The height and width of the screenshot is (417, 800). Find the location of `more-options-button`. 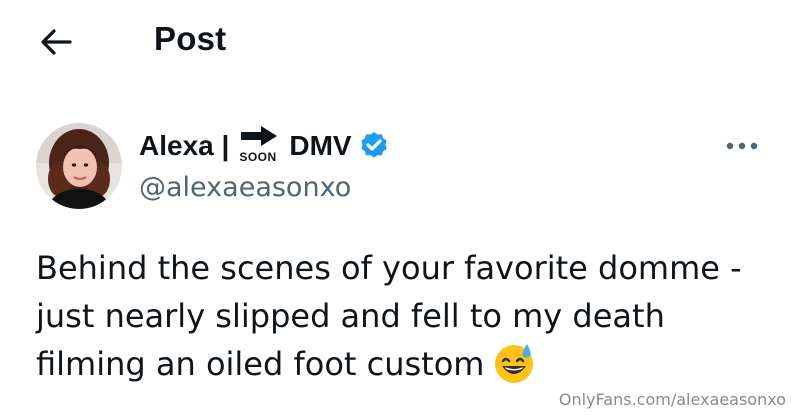

more-options-button is located at coordinates (742, 146).